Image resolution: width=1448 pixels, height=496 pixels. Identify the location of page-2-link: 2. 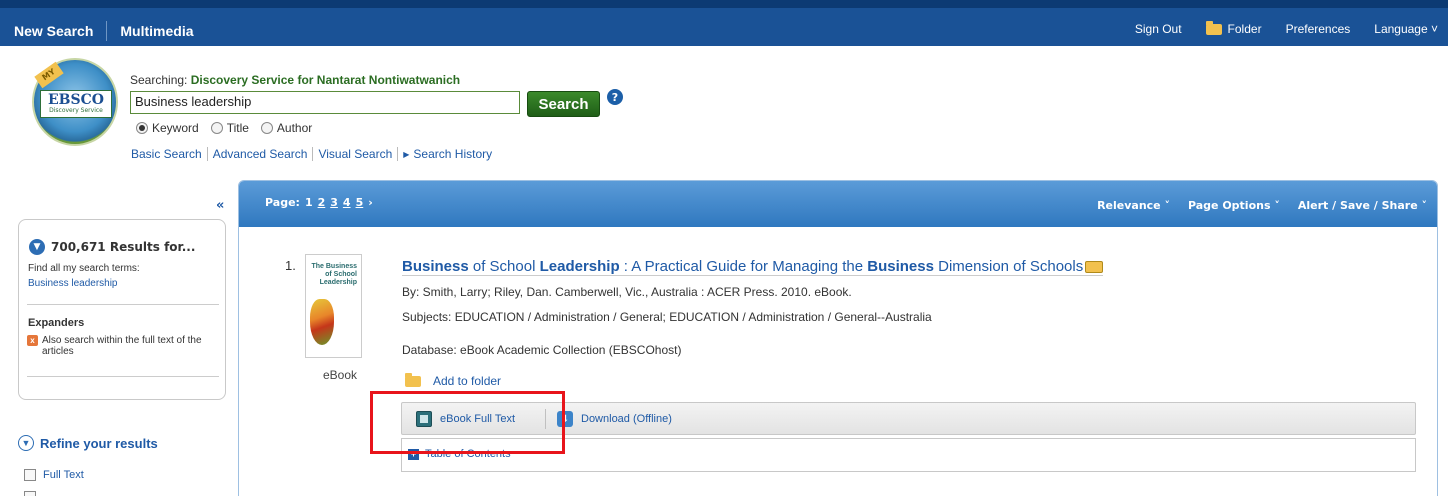
(322, 202).